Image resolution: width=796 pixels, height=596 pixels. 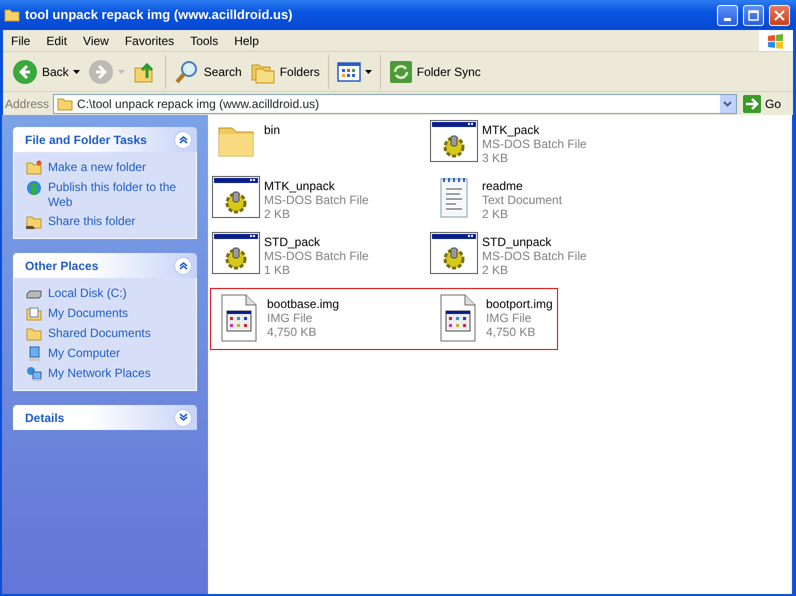 What do you see at coordinates (86, 140) in the screenshot?
I see `pane-title: File and Folder Tasks` at bounding box center [86, 140].